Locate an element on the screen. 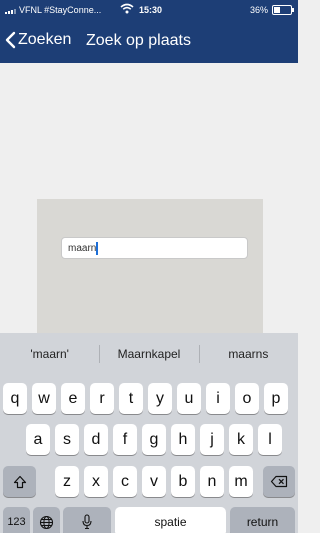 This screenshot has height=533, width=320. page-title: Zoek op plaats is located at coordinates (138, 40).